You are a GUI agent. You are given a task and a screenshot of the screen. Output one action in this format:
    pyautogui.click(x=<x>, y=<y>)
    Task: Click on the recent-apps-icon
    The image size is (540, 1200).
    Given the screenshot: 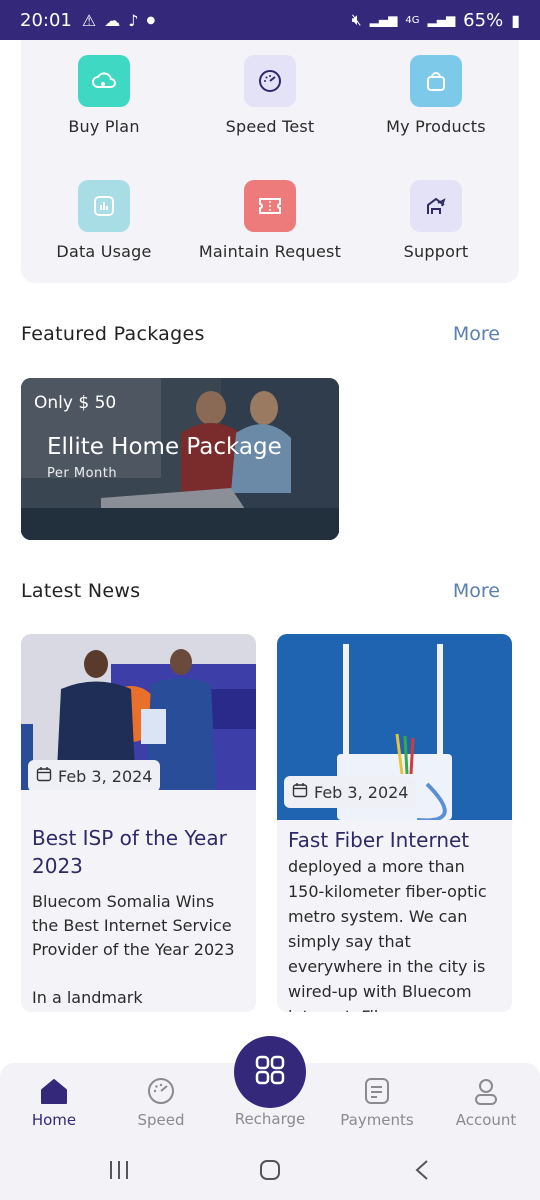 What is the action you would take?
    pyautogui.click(x=119, y=1172)
    